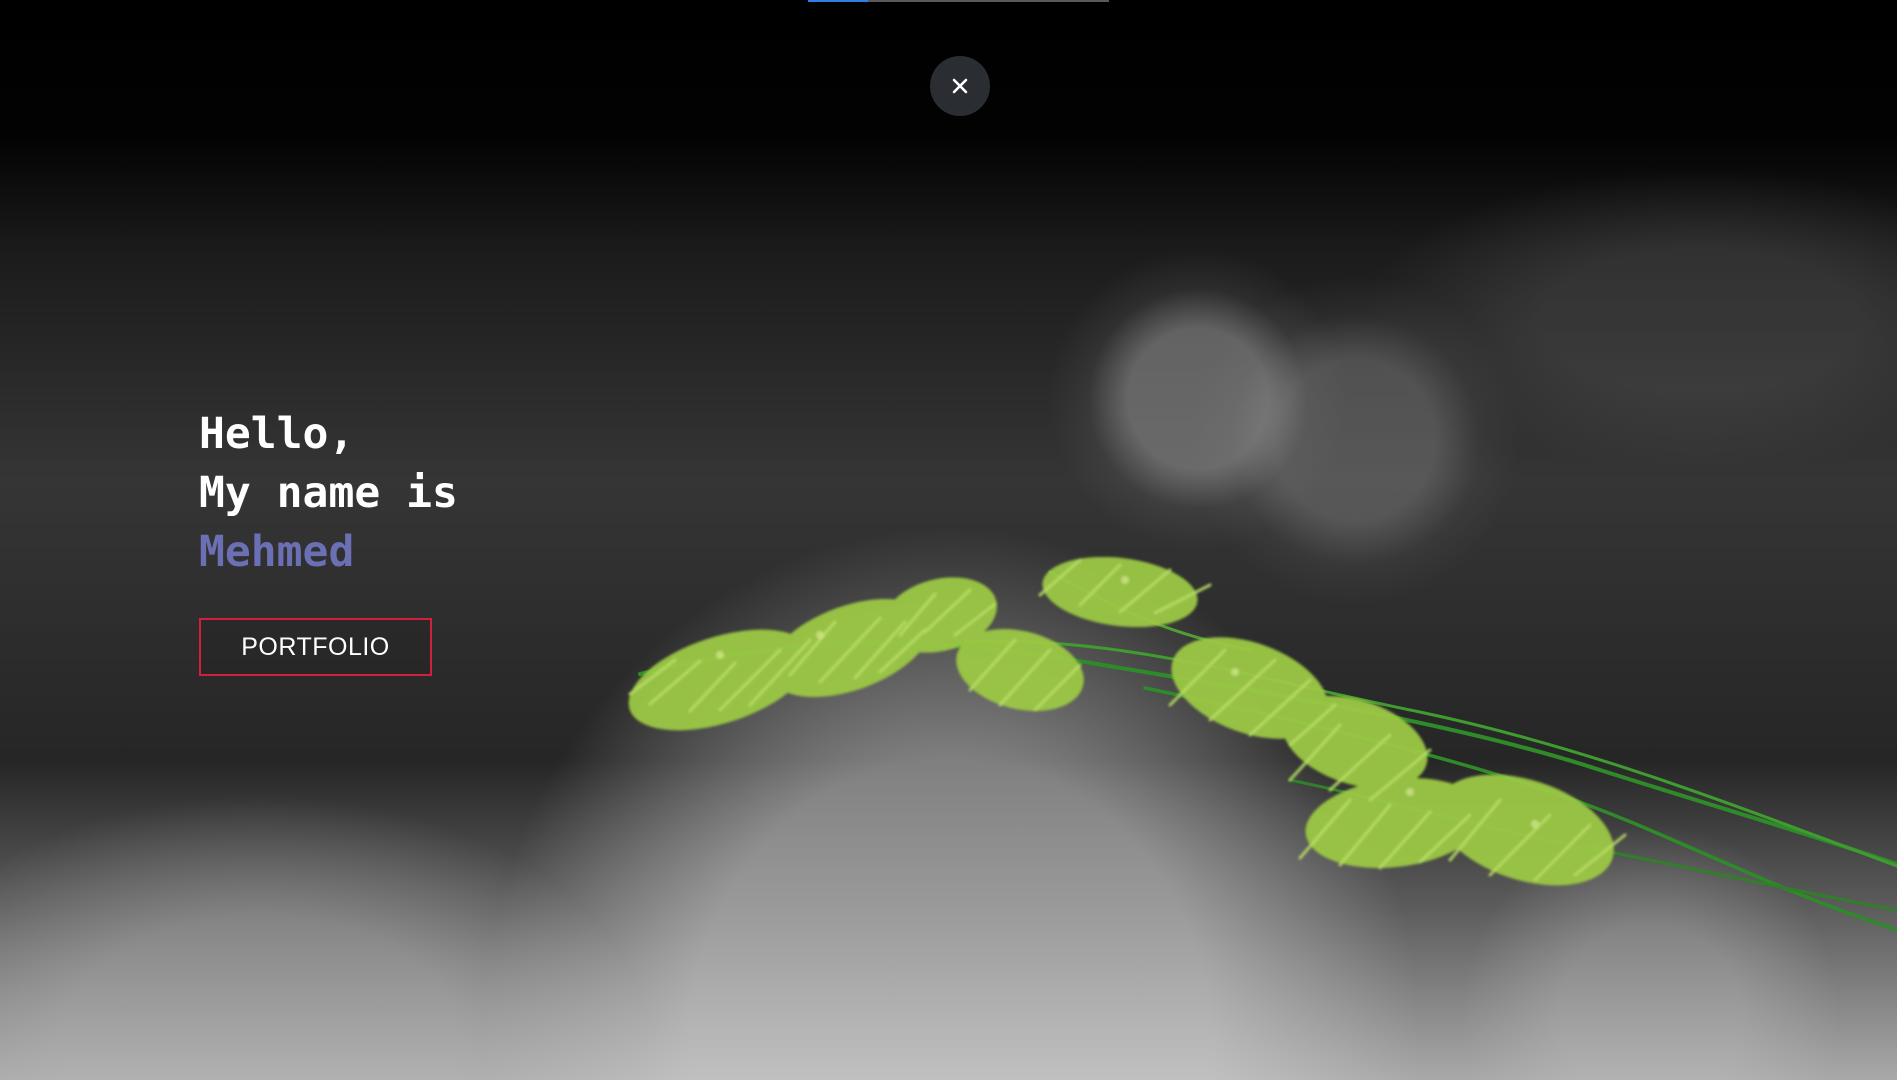  Describe the element at coordinates (315, 647) in the screenshot. I see `portfolio-button: PORTFOLIO` at that location.